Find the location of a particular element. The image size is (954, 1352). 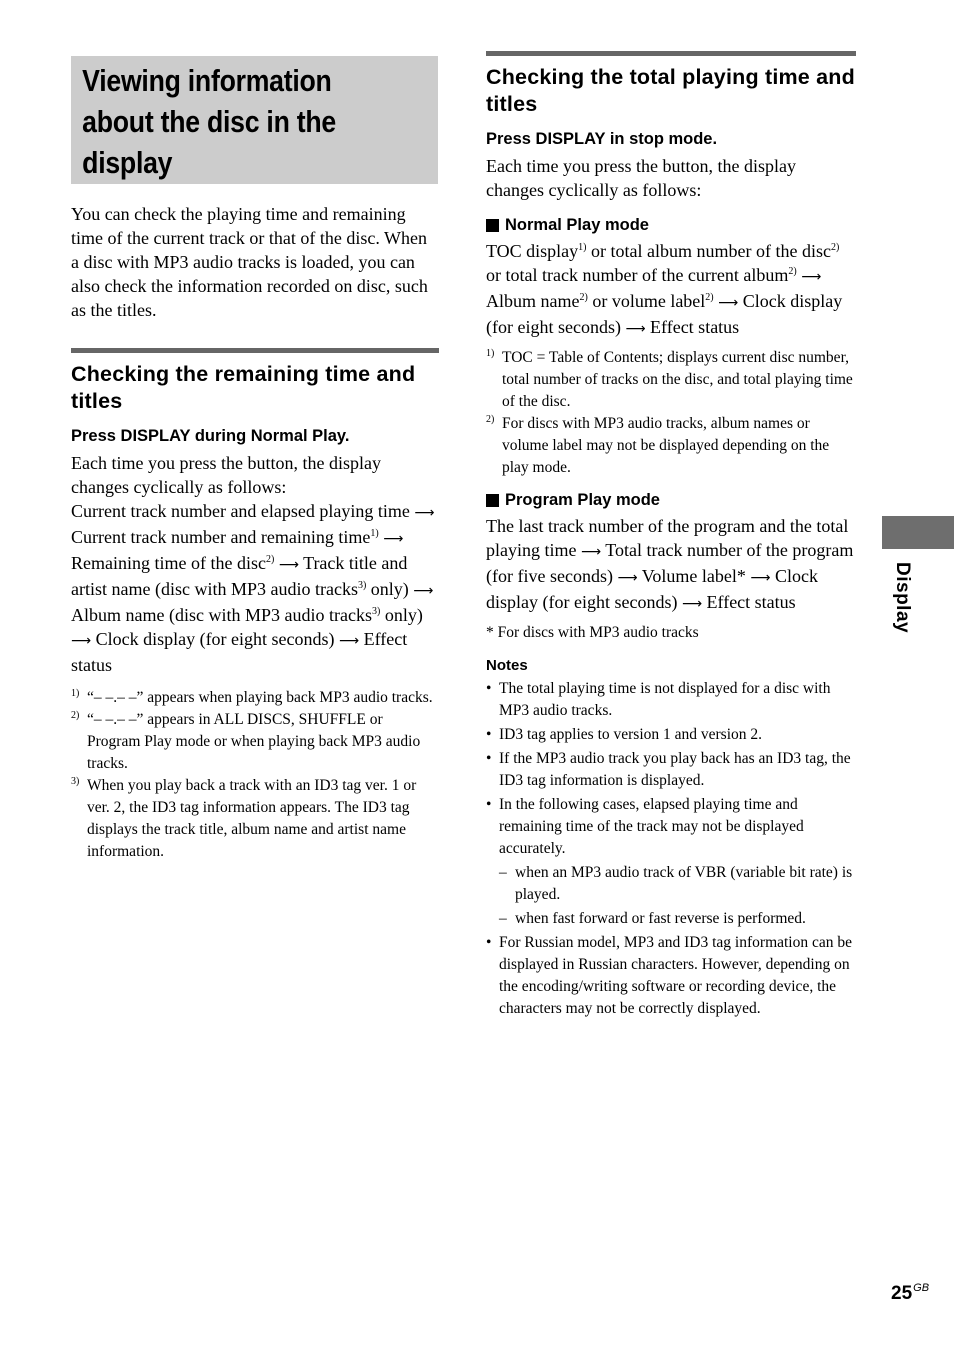

chapter-tab-marker is located at coordinates (918, 532).